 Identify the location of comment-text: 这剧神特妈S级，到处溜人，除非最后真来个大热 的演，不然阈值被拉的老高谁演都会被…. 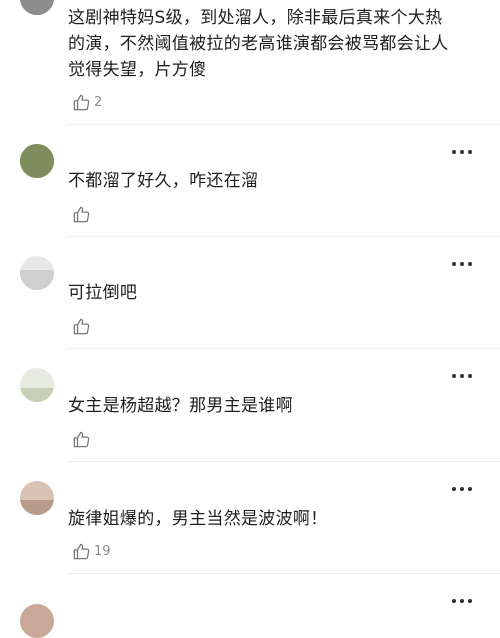
(258, 44).